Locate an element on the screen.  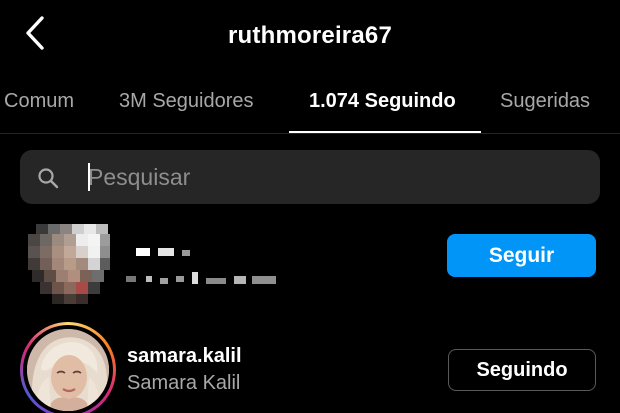
search-bar is located at coordinates (310, 177).